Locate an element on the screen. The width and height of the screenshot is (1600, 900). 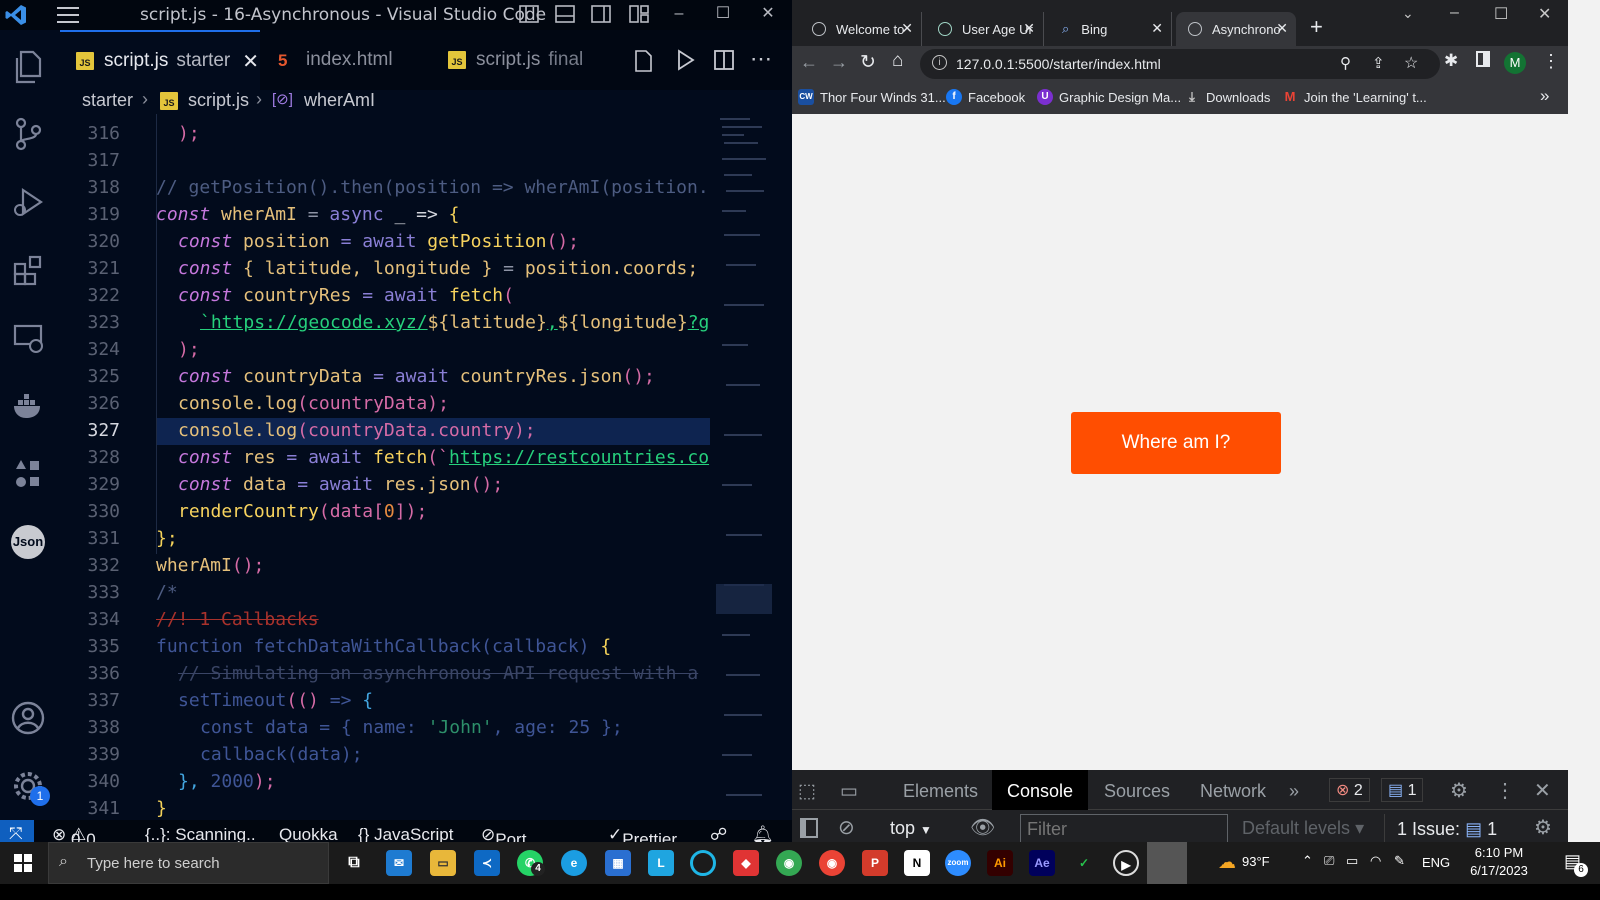
new-tab-icon: + is located at coordinates (1316, 27).